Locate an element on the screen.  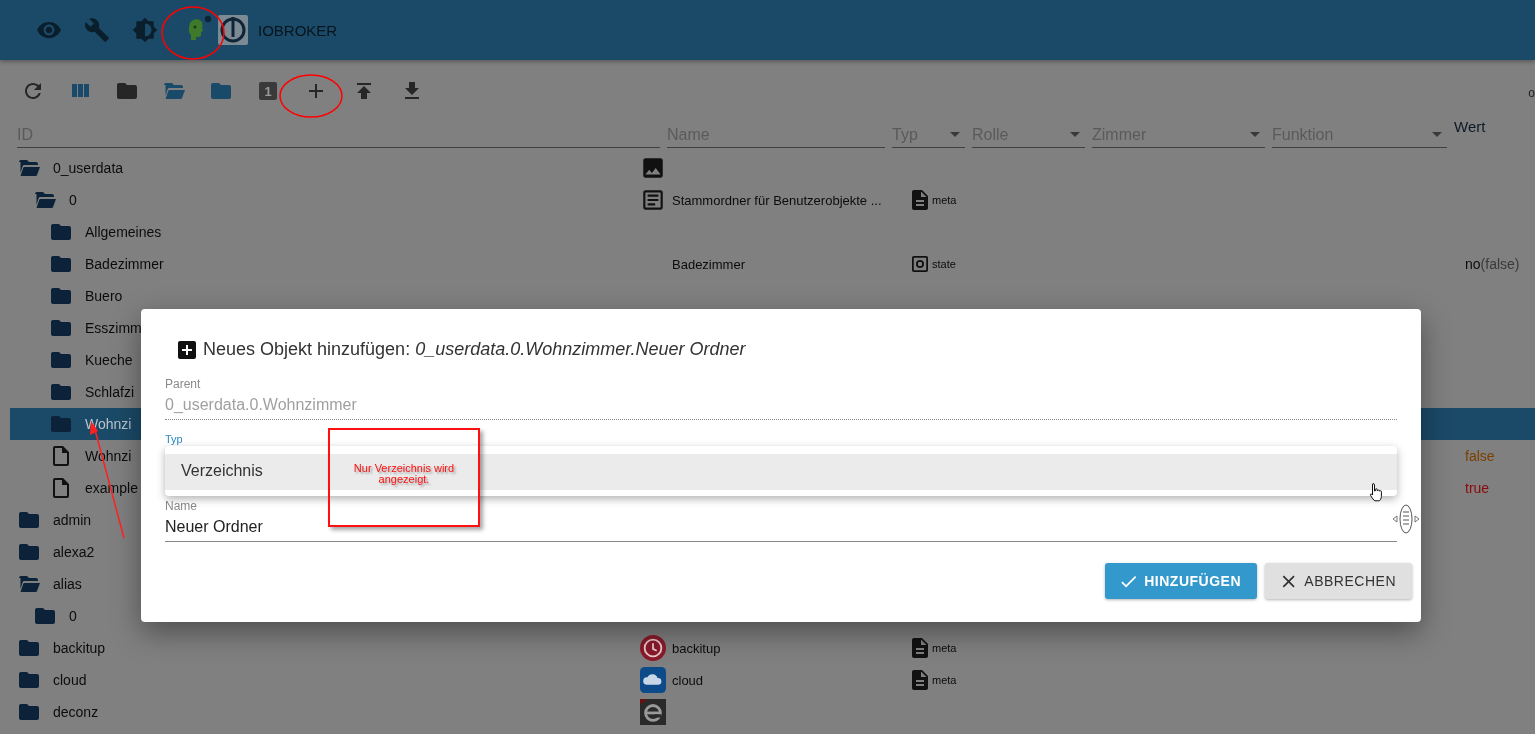
object-name: cloud is located at coordinates (688, 680).